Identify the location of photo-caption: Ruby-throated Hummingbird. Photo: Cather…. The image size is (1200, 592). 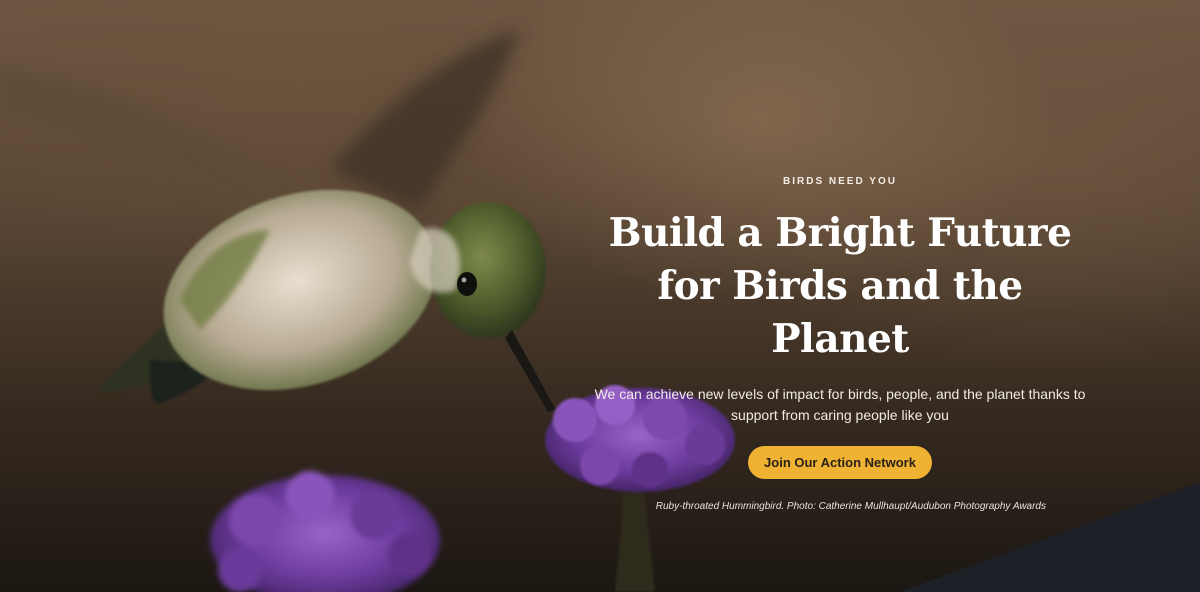
(850, 506).